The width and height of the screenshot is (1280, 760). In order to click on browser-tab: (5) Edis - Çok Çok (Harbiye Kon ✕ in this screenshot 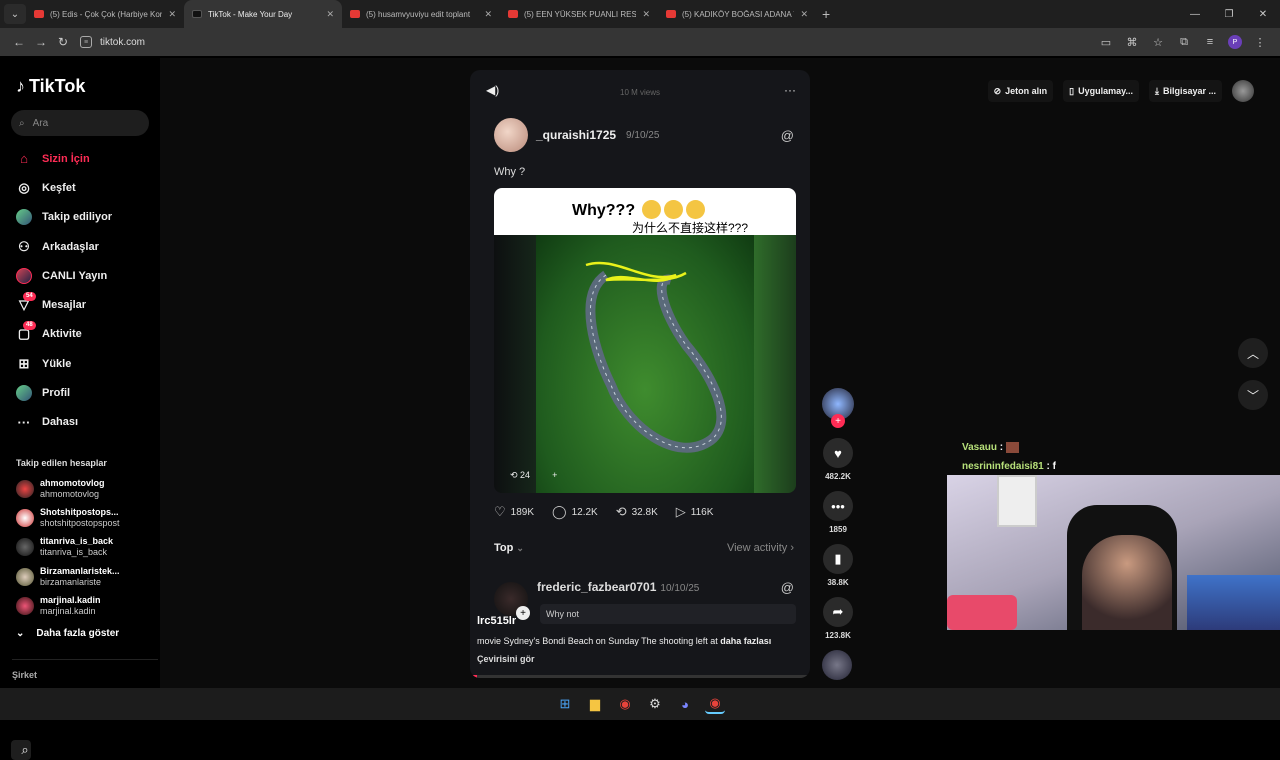, I will do `click(105, 14)`.